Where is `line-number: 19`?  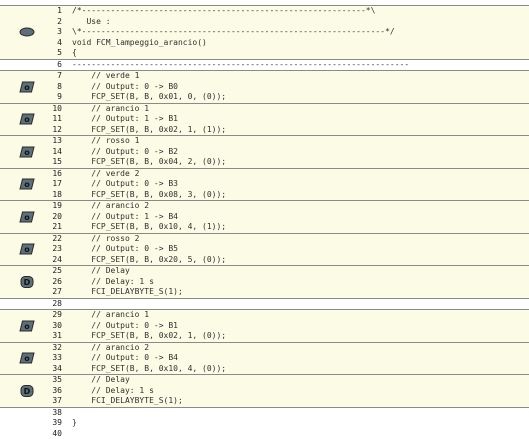 line-number: 19 is located at coordinates (49, 206).